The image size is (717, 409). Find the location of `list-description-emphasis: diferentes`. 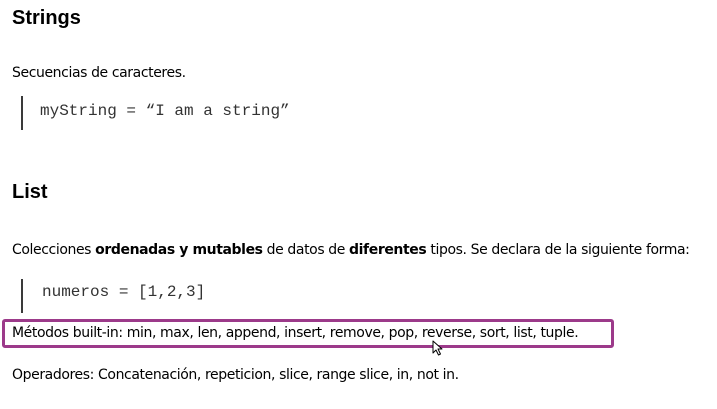

list-description-emphasis: diferentes is located at coordinates (388, 250).